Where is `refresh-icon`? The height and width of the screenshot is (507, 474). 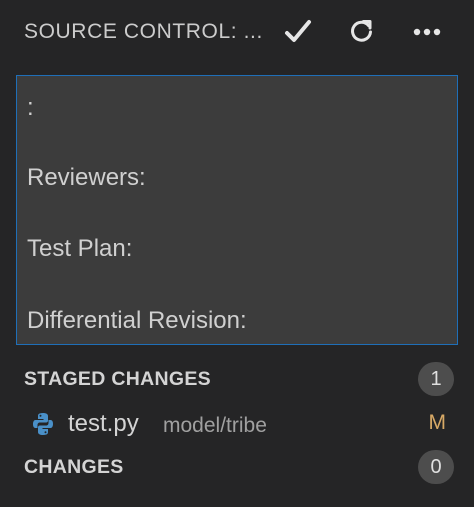
refresh-icon is located at coordinates (361, 31).